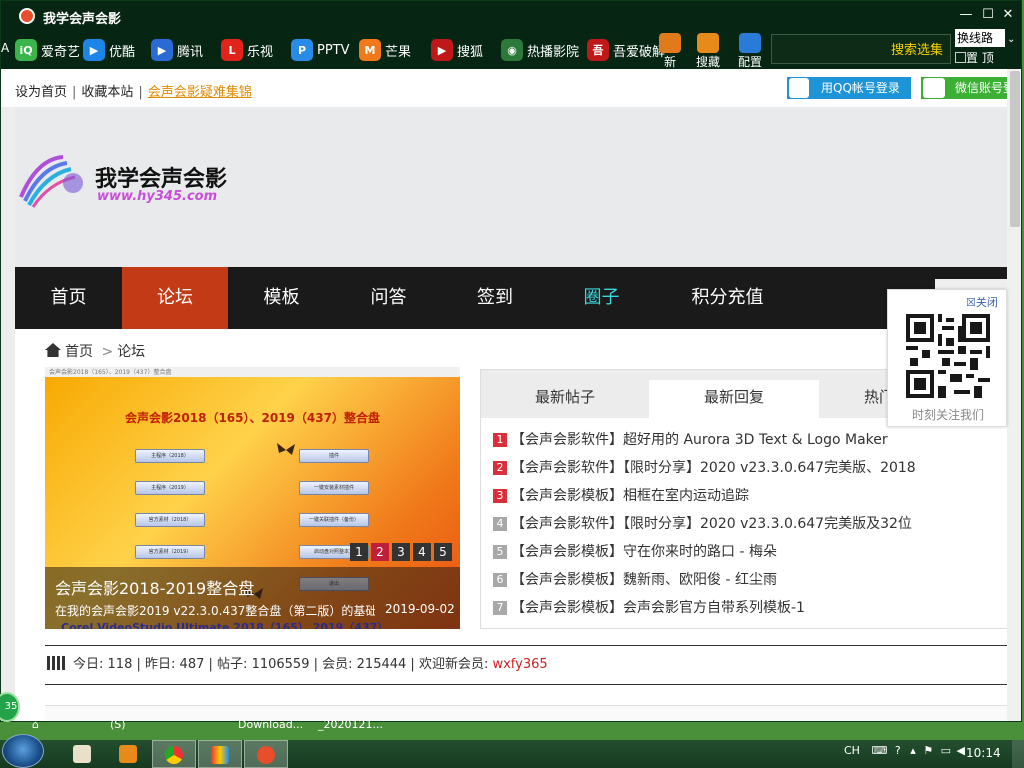 This screenshot has width=1024, height=768. I want to click on hotplay-icon: ◉, so click(512, 50).